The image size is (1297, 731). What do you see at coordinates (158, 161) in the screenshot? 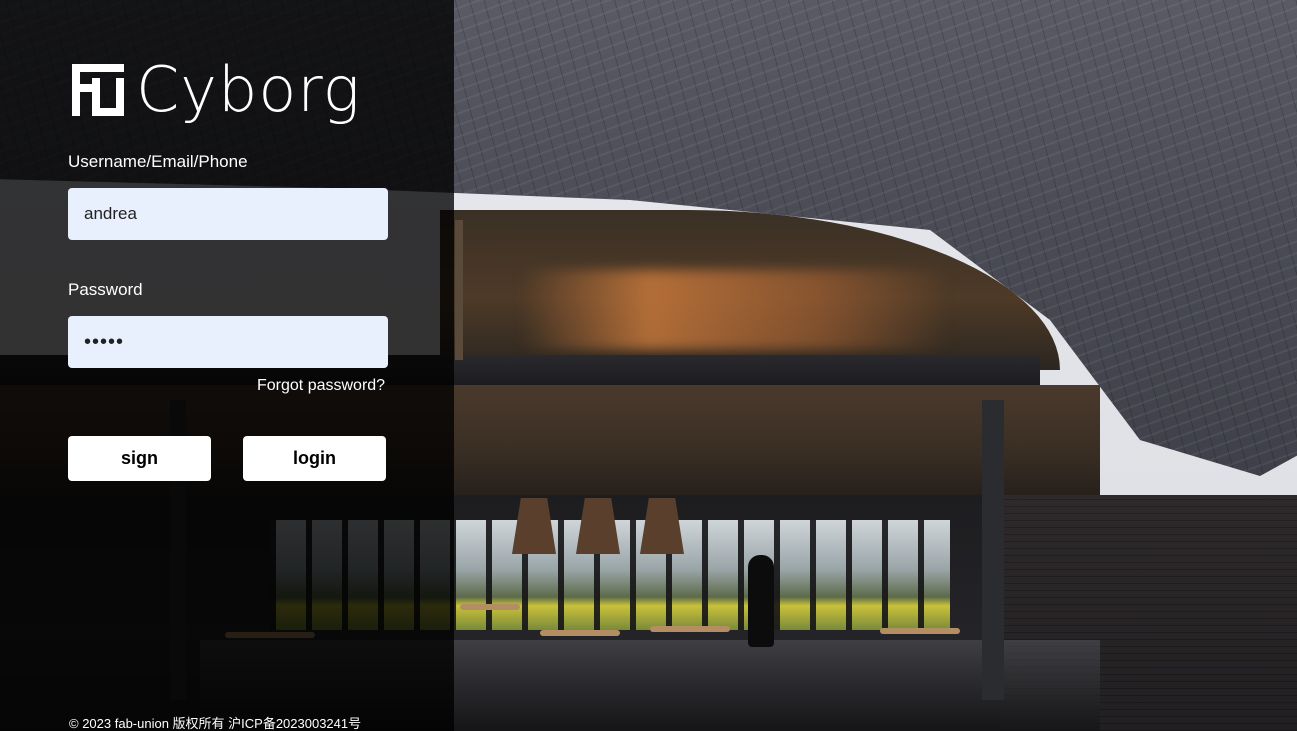
I see `username-label: Username/Email/Phone` at bounding box center [158, 161].